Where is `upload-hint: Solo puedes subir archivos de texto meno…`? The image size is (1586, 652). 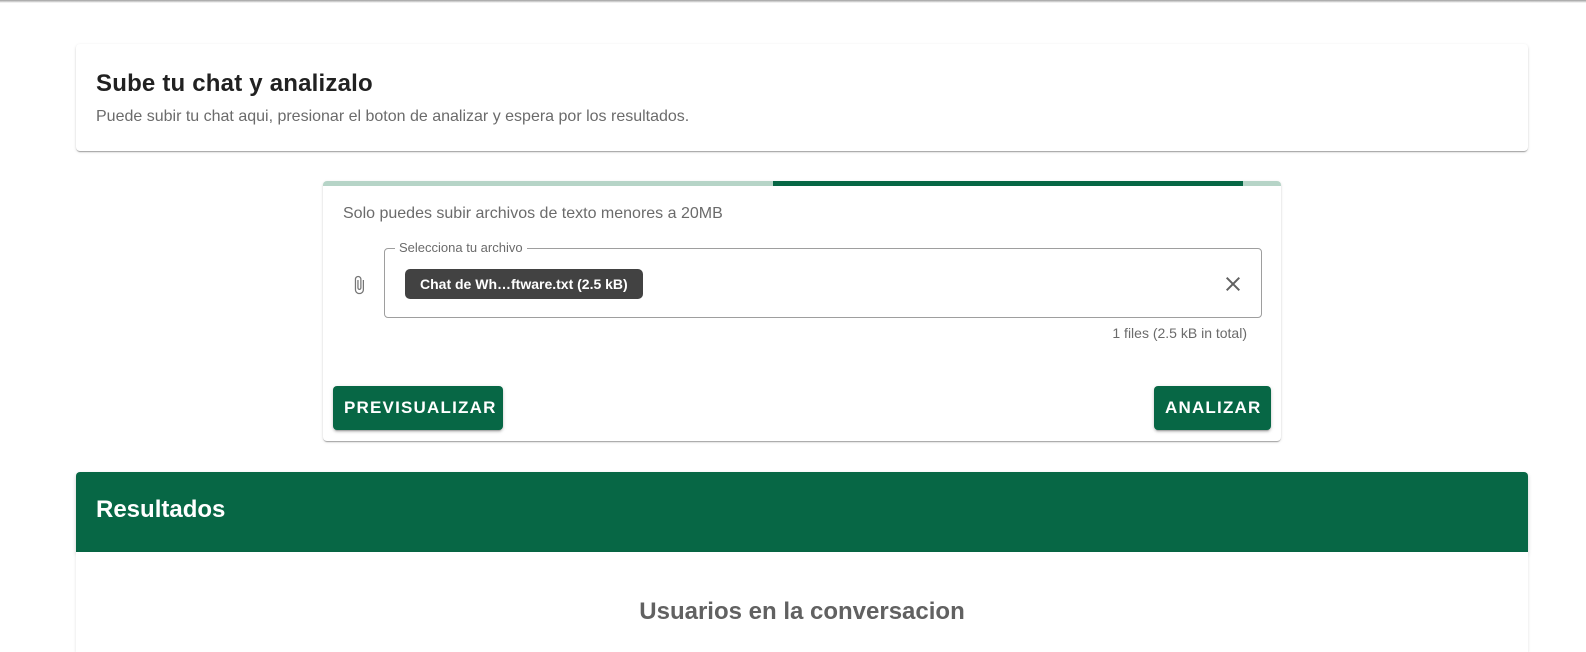
upload-hint: Solo puedes subir archivos de texto meno… is located at coordinates (533, 213).